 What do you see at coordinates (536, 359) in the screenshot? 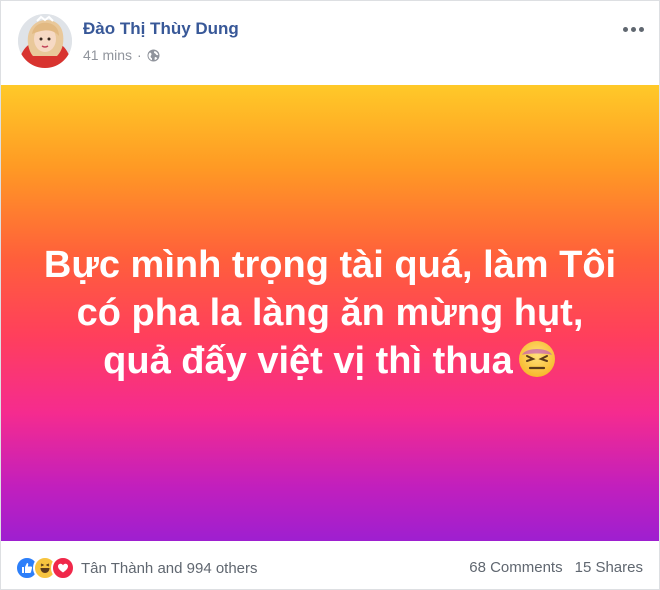
I see `persevering-face-icon` at bounding box center [536, 359].